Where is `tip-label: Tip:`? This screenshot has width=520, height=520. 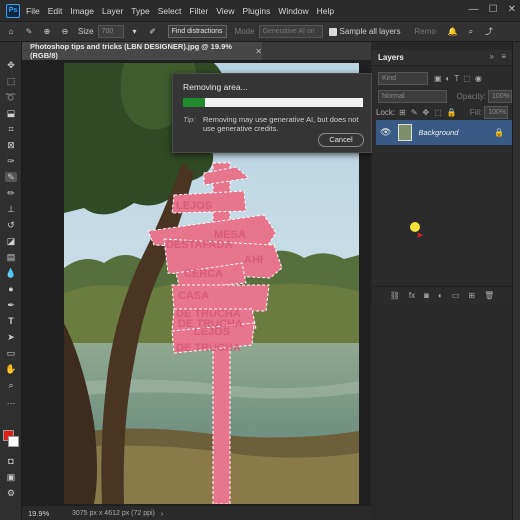 tip-label: Tip: is located at coordinates (189, 119).